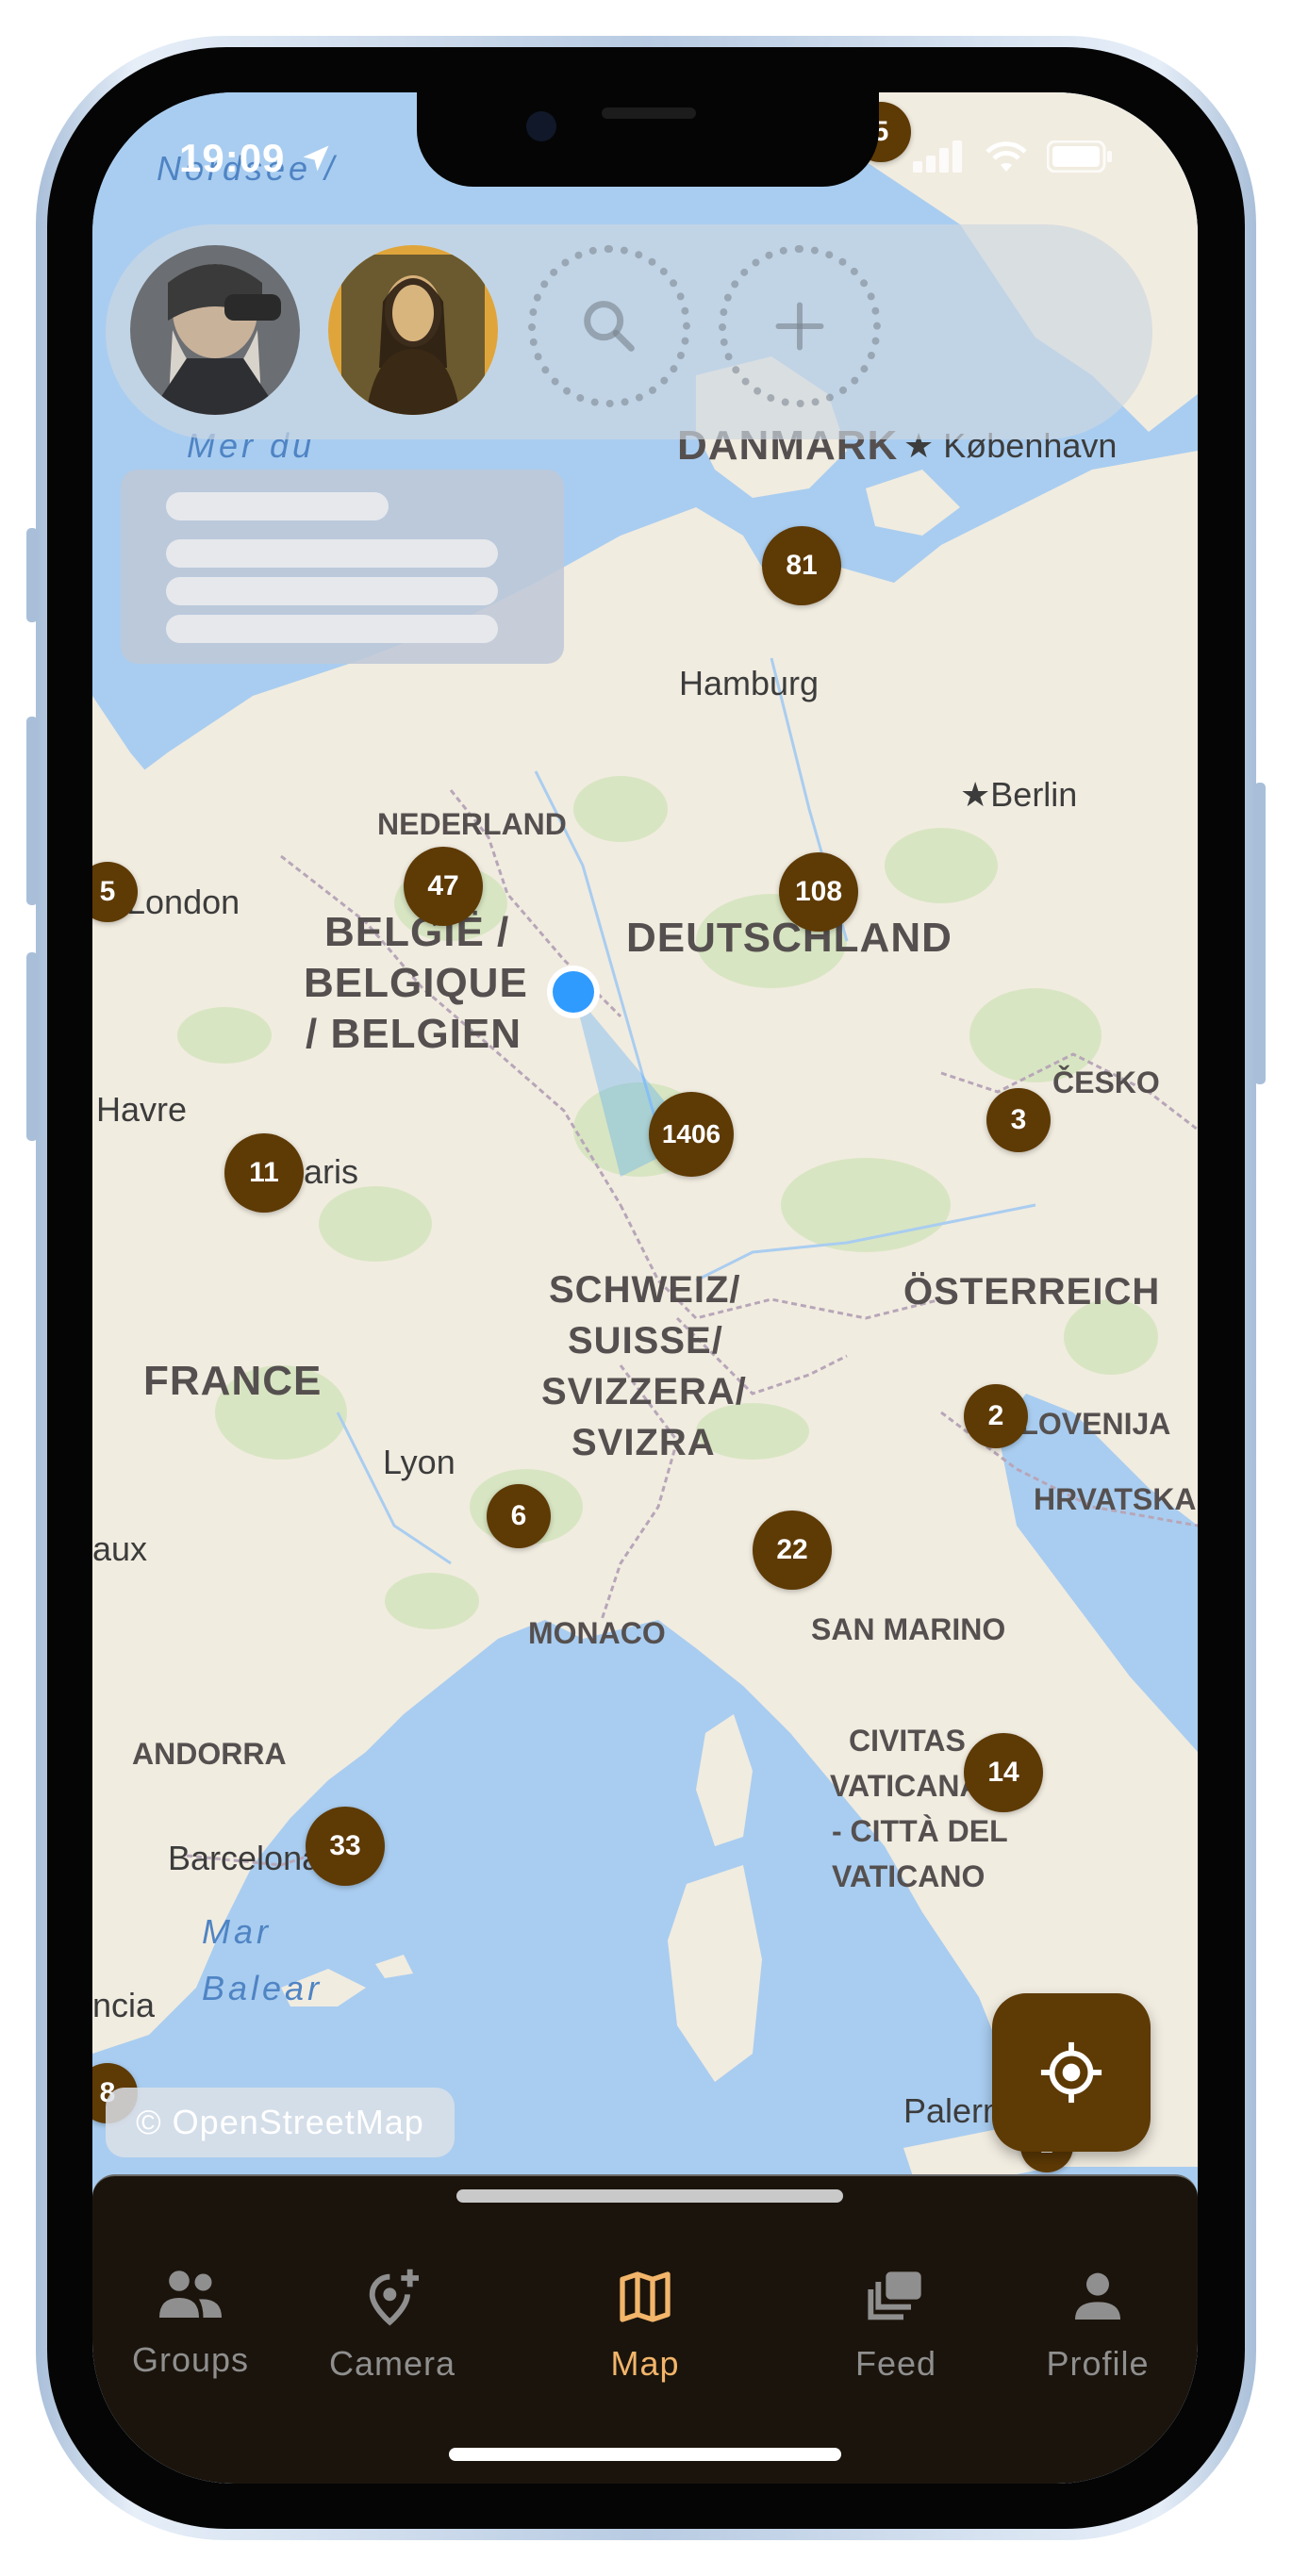  What do you see at coordinates (394, 2297) in the screenshot?
I see `add-location-icon` at bounding box center [394, 2297].